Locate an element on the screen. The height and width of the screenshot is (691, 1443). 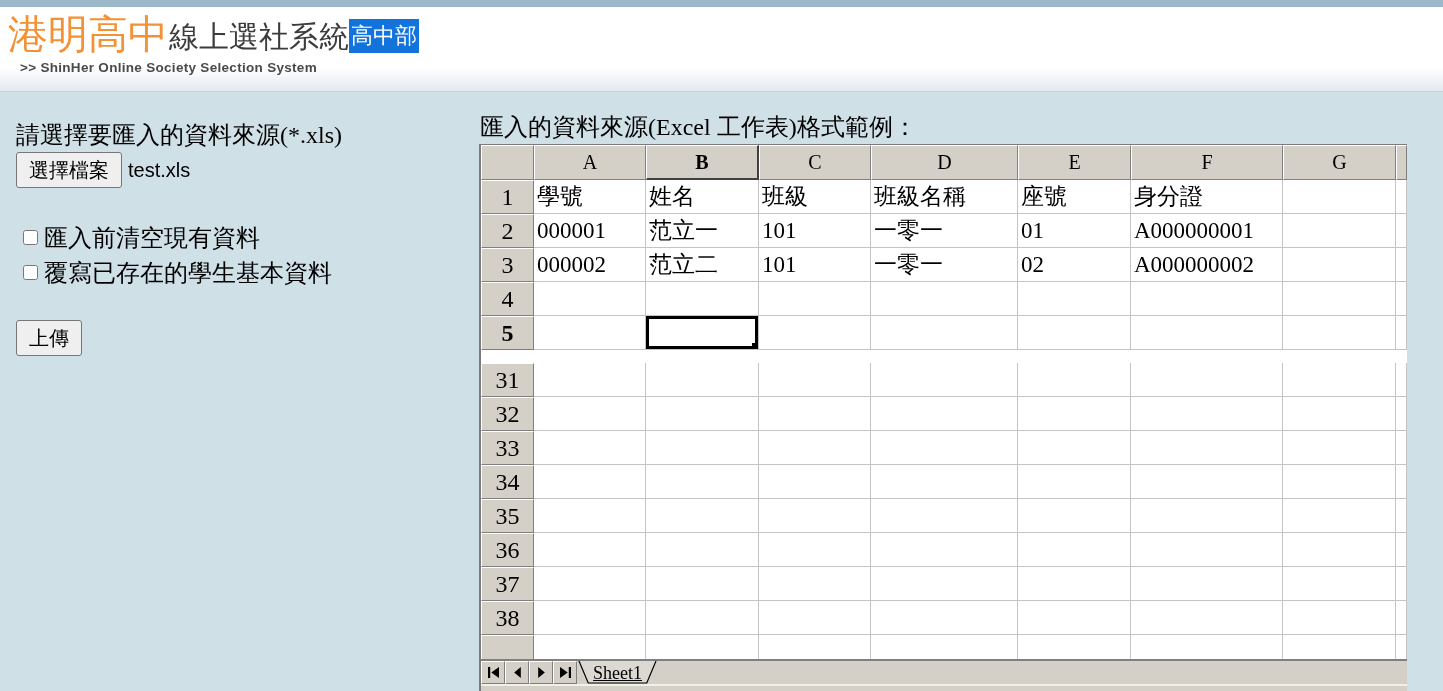
column-header: F is located at coordinates (1207, 162).